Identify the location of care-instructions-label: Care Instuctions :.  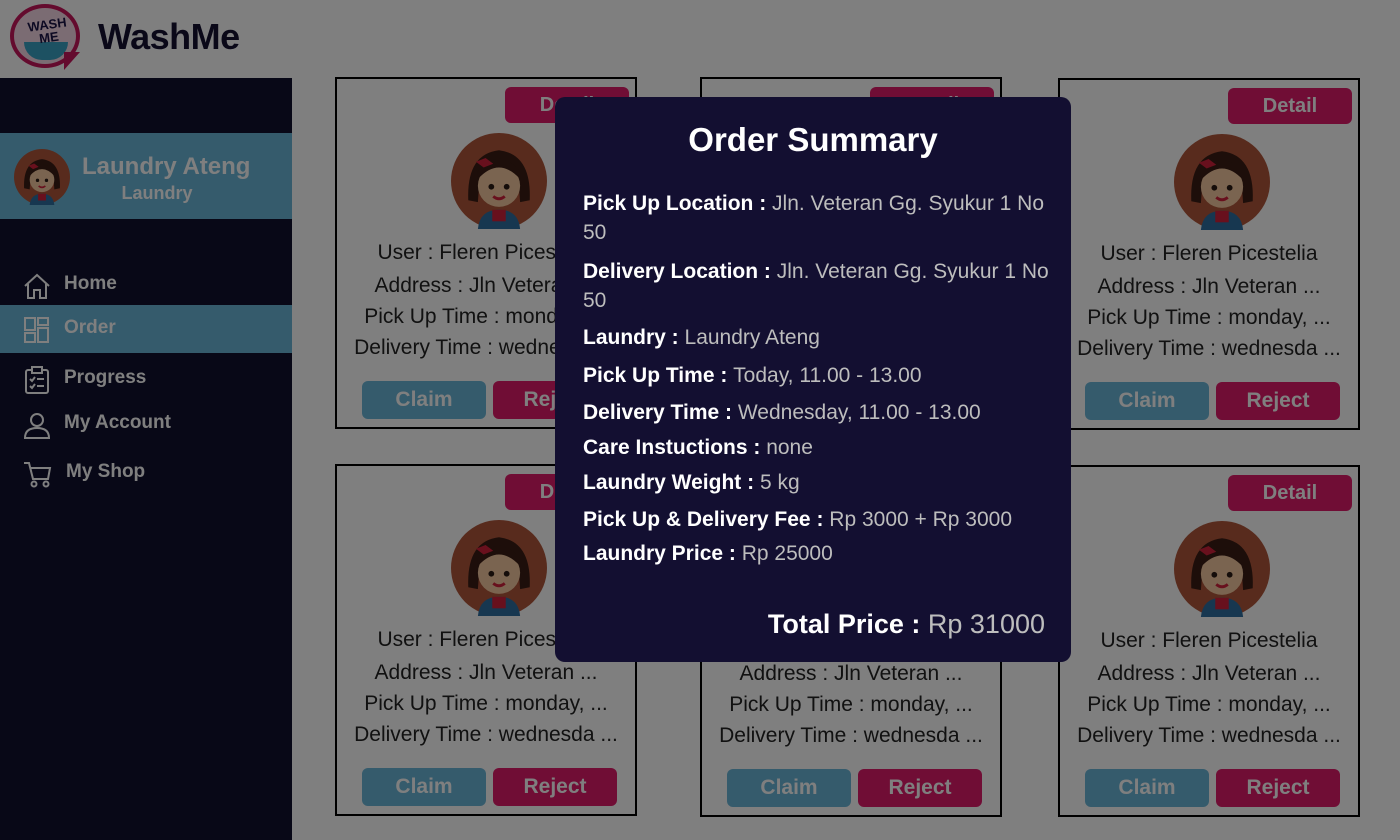
(675, 447).